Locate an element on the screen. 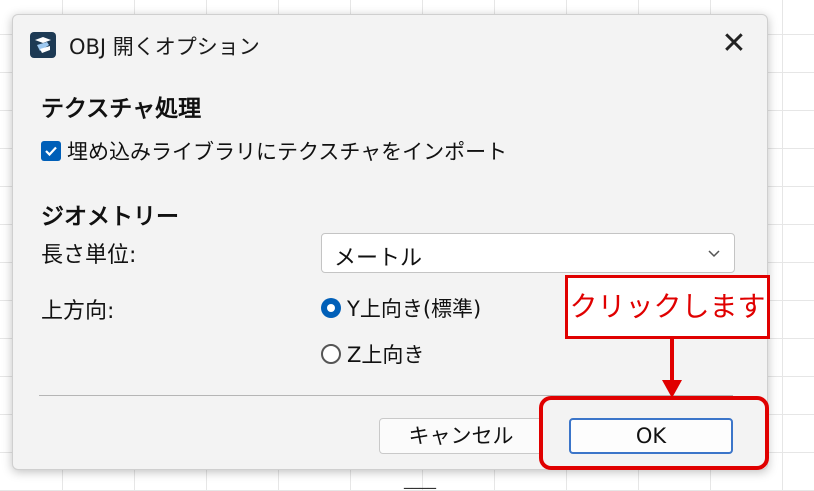 The height and width of the screenshot is (491, 814). import-texture-checkbox is located at coordinates (51, 151).